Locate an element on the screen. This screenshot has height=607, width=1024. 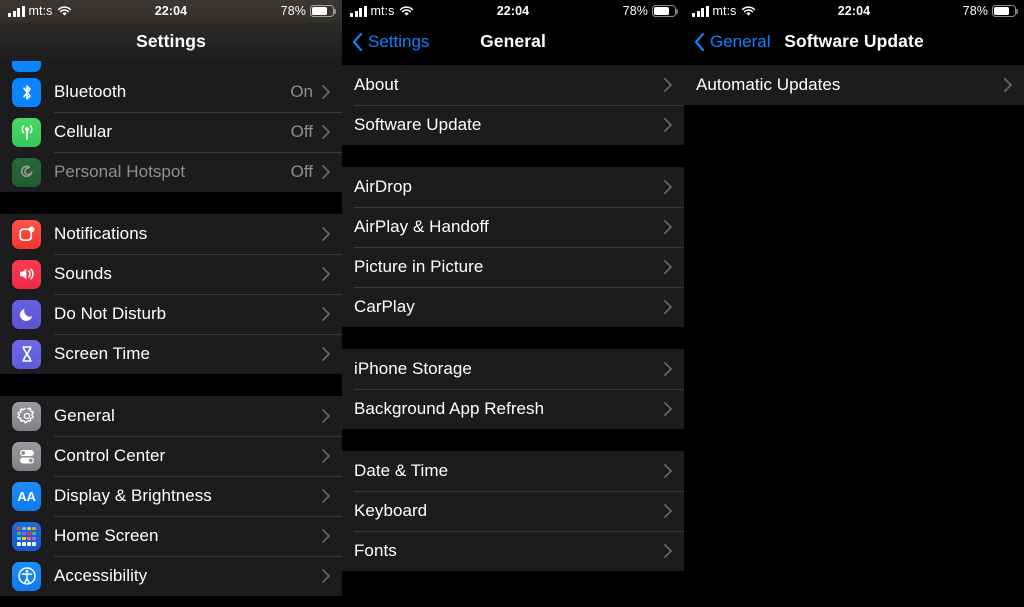
settings-row-general: General is located at coordinates (171, 416).